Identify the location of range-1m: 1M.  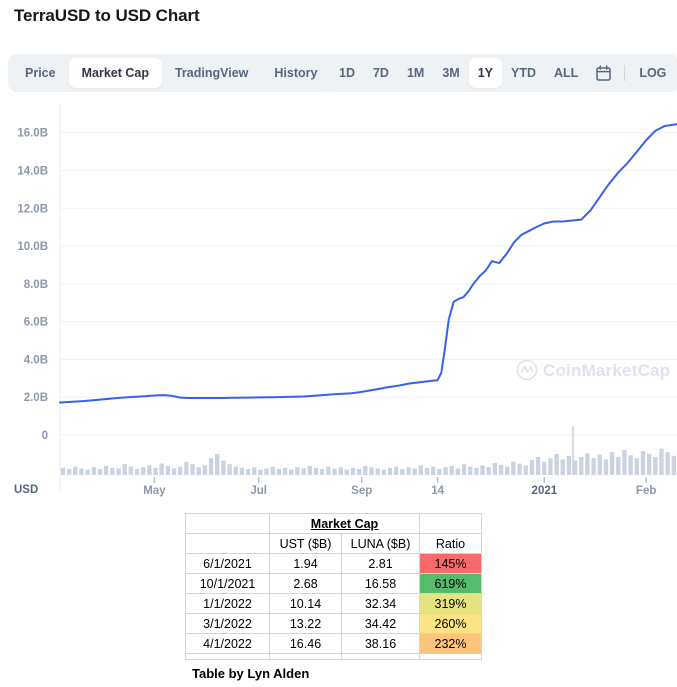
(415, 73).